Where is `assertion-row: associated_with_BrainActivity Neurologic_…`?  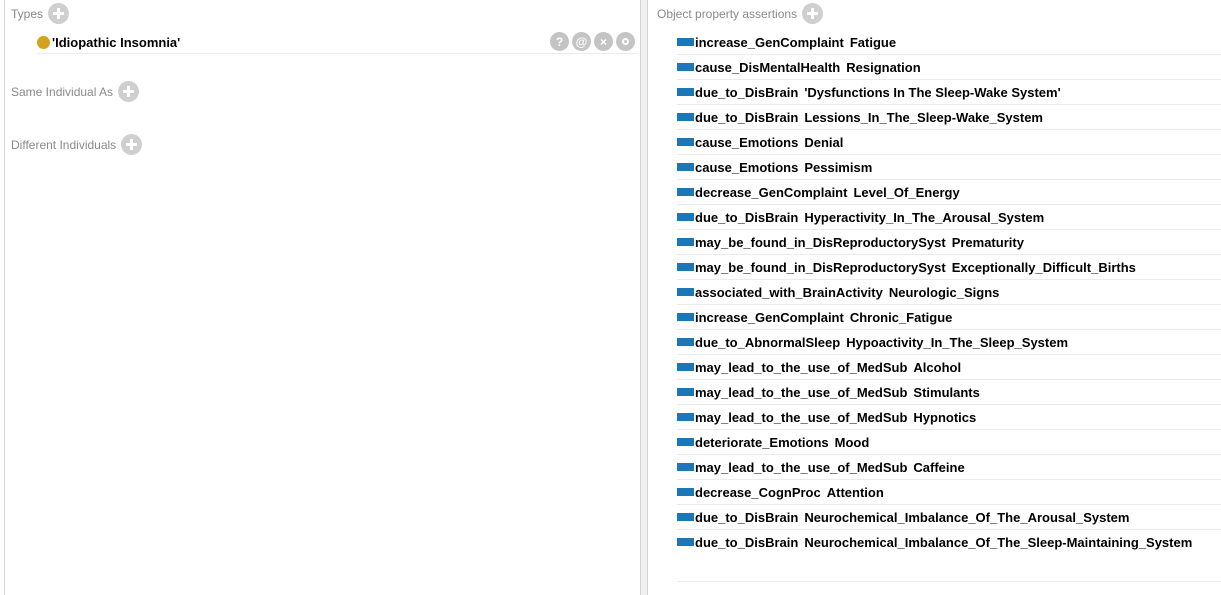
assertion-row: associated_with_BrainActivity Neurologic_… is located at coordinates (949, 292).